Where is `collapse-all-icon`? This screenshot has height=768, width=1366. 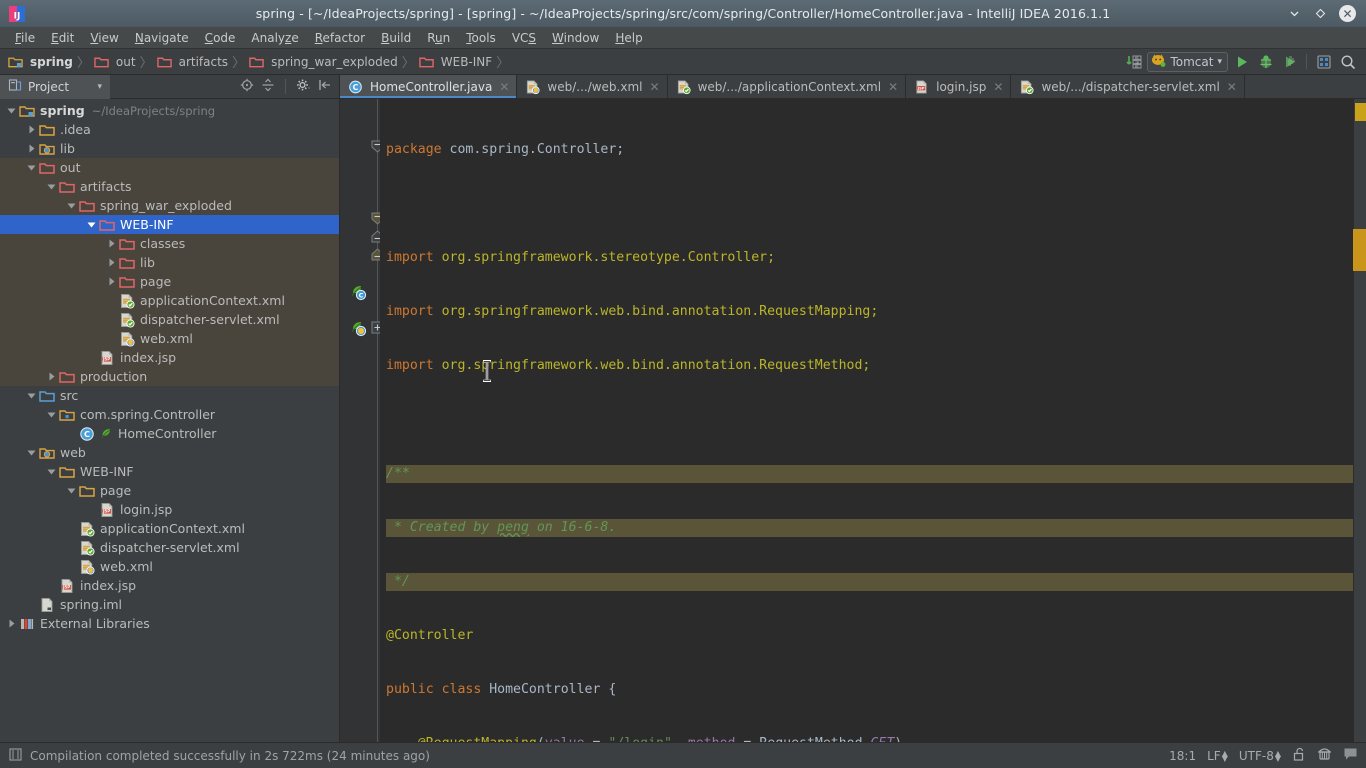 collapse-all-icon is located at coordinates (268, 86).